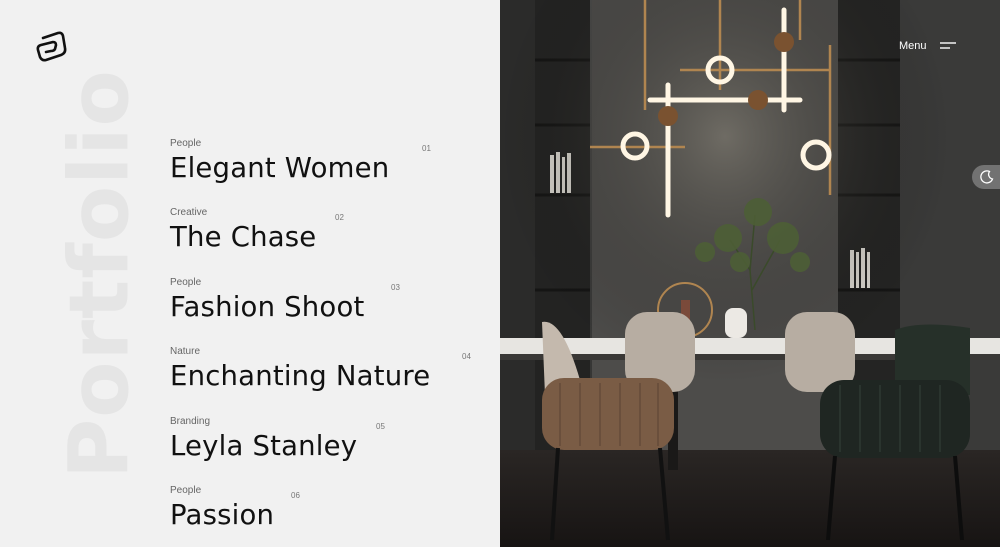  Describe the element at coordinates (267, 307) in the screenshot. I see `item-title: Fashion Shoot` at that location.